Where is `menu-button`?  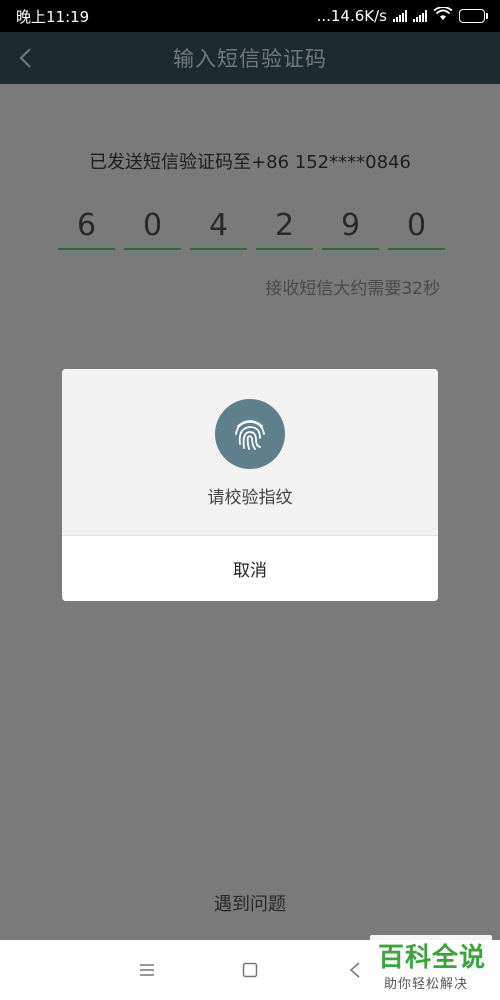
menu-button is located at coordinates (147, 970).